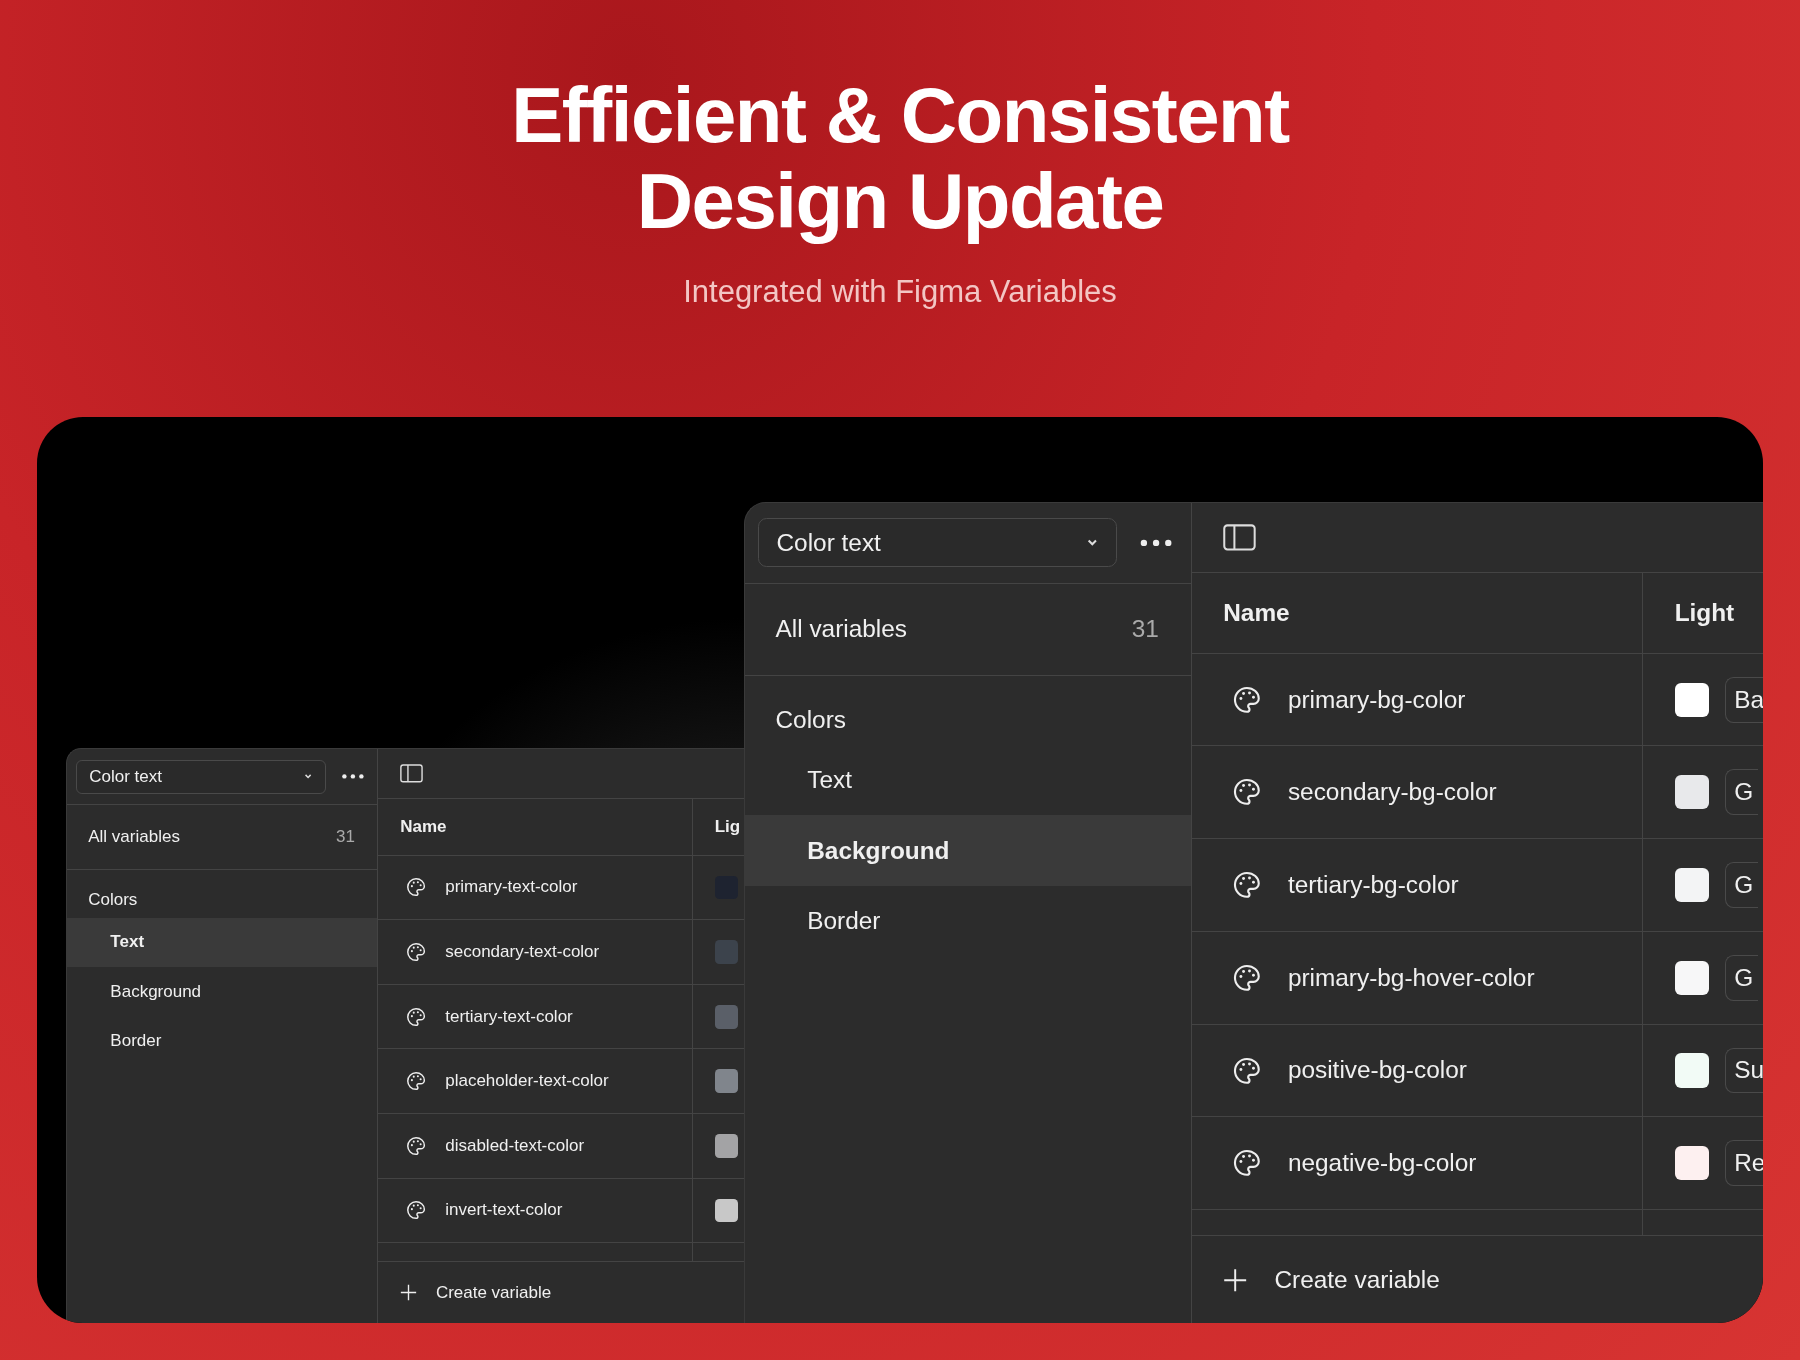  What do you see at coordinates (504, 1210) in the screenshot?
I see `variable-name: invert-text-color` at bounding box center [504, 1210].